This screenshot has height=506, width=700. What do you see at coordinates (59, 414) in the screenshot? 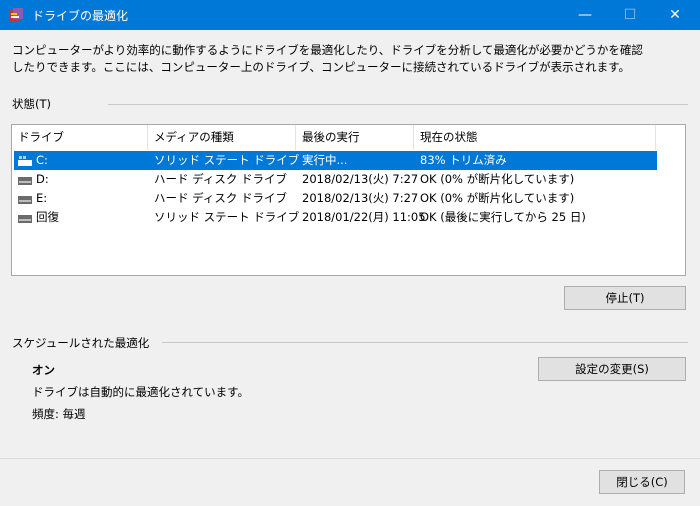
I see `schedule-frequency: 頻度: 毎週` at bounding box center [59, 414].